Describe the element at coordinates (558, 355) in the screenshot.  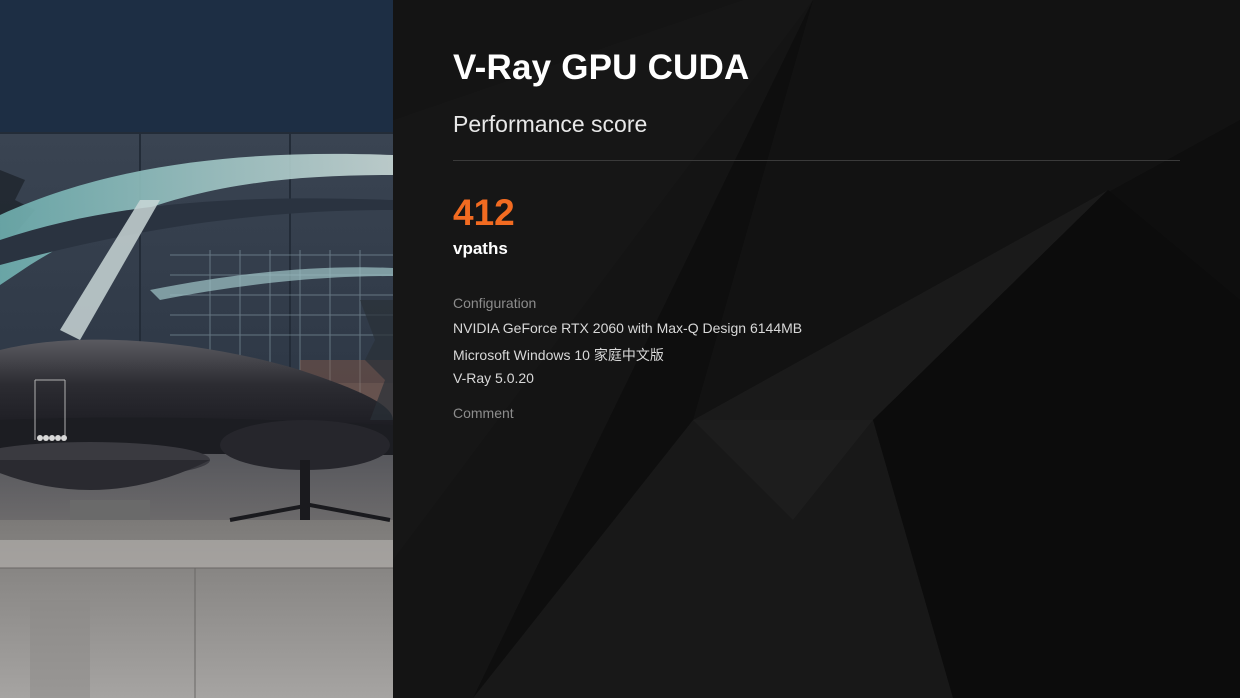
I see `config-os: Microsoft Windows 10 家庭中文版` at that location.